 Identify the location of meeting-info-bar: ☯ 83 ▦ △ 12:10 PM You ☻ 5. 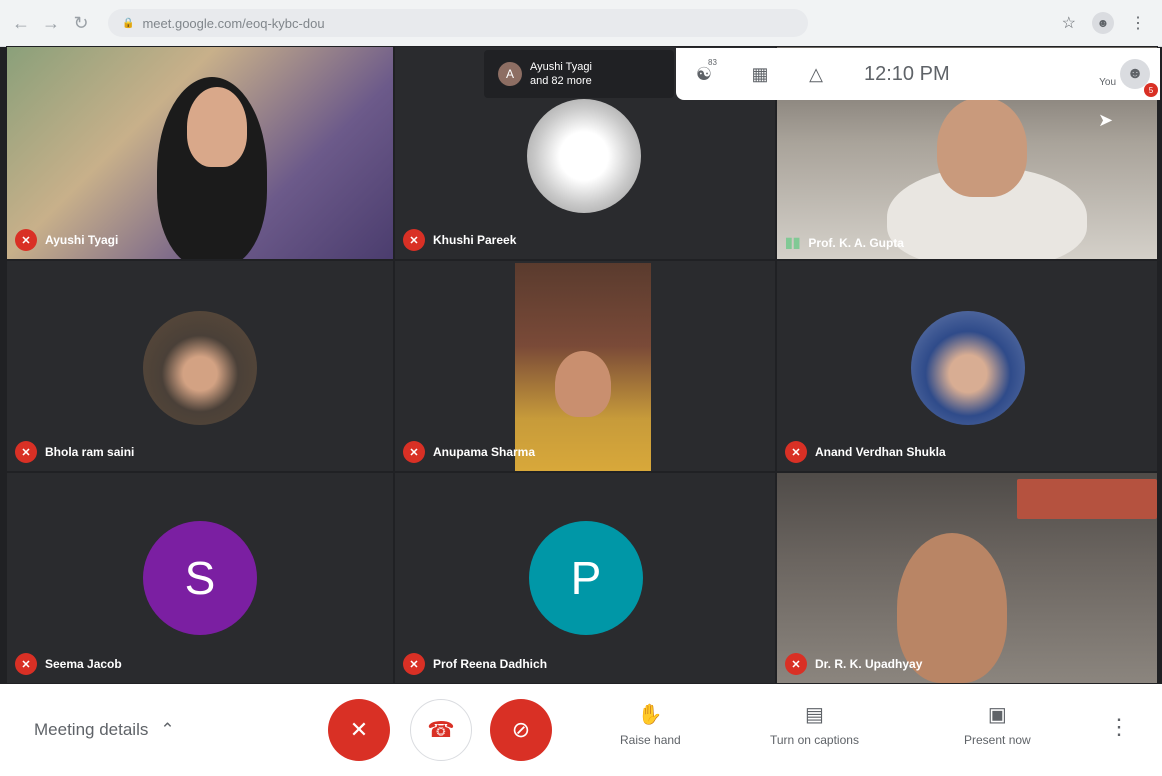
(918, 74).